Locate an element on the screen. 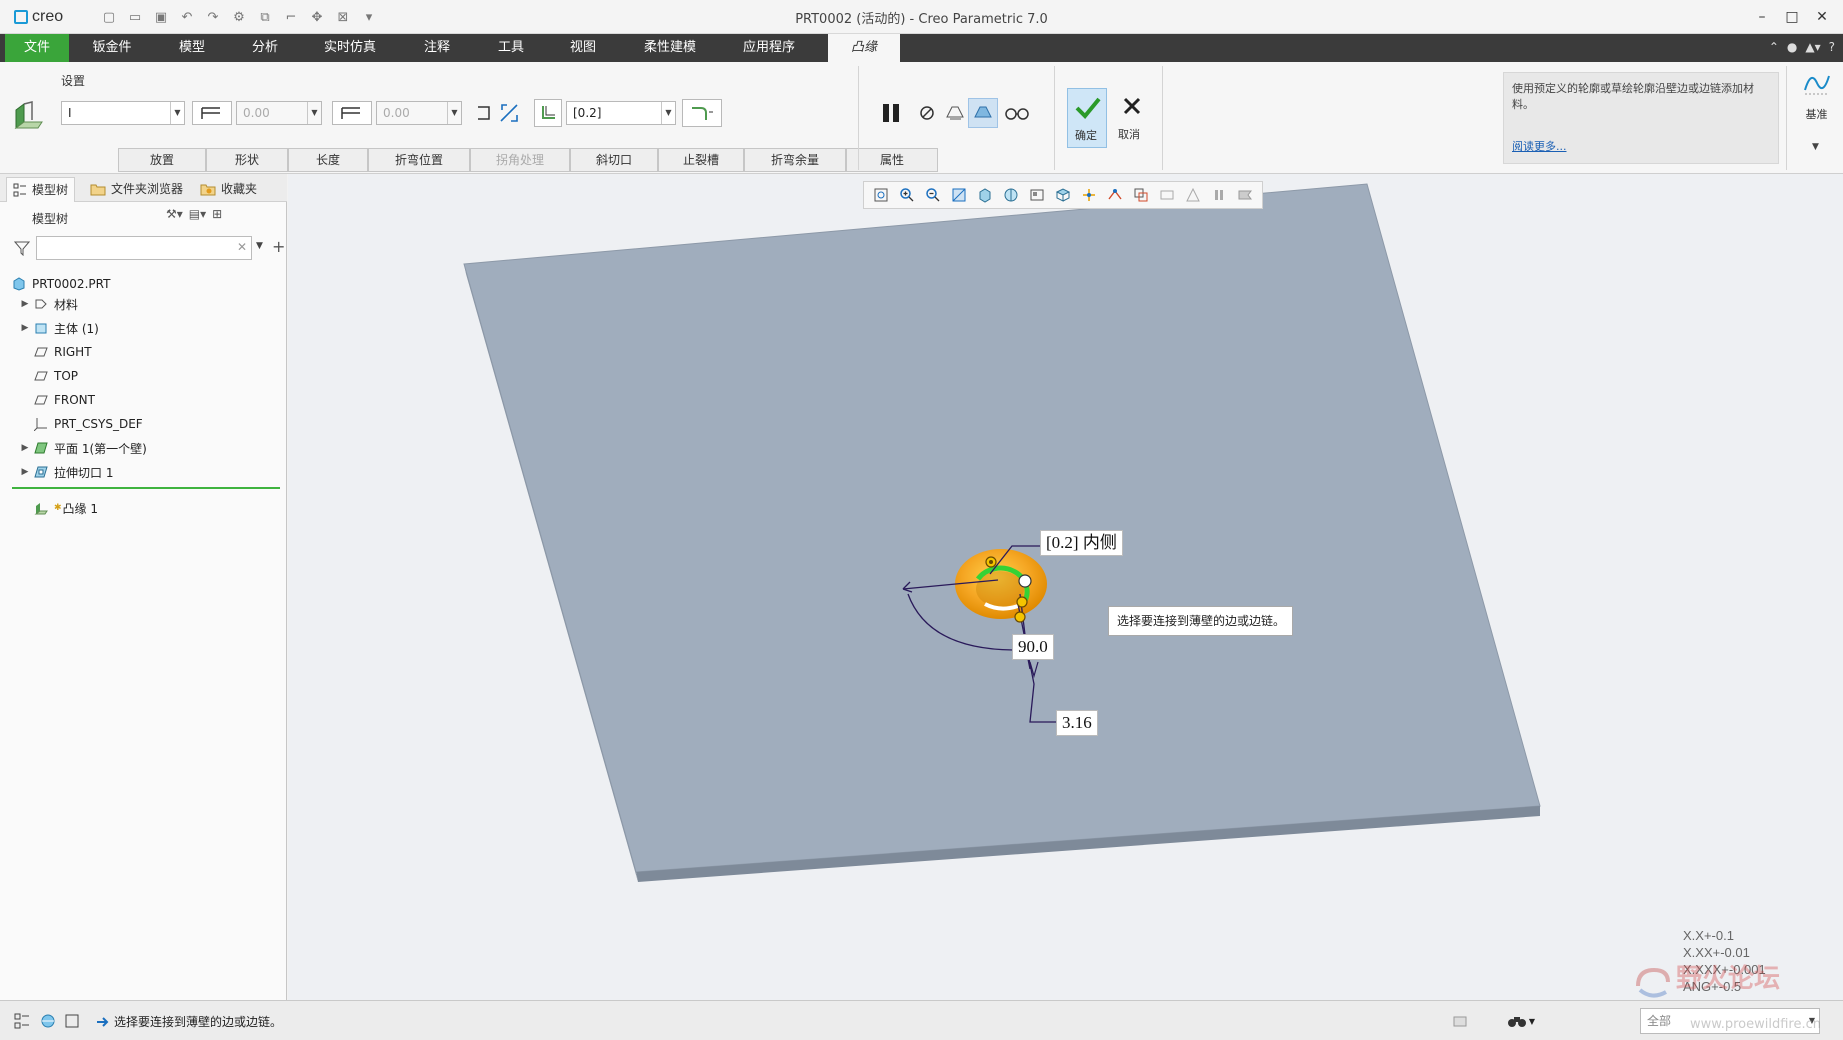 This screenshot has height=1040, width=1843. help-icon: ? is located at coordinates (1832, 47).